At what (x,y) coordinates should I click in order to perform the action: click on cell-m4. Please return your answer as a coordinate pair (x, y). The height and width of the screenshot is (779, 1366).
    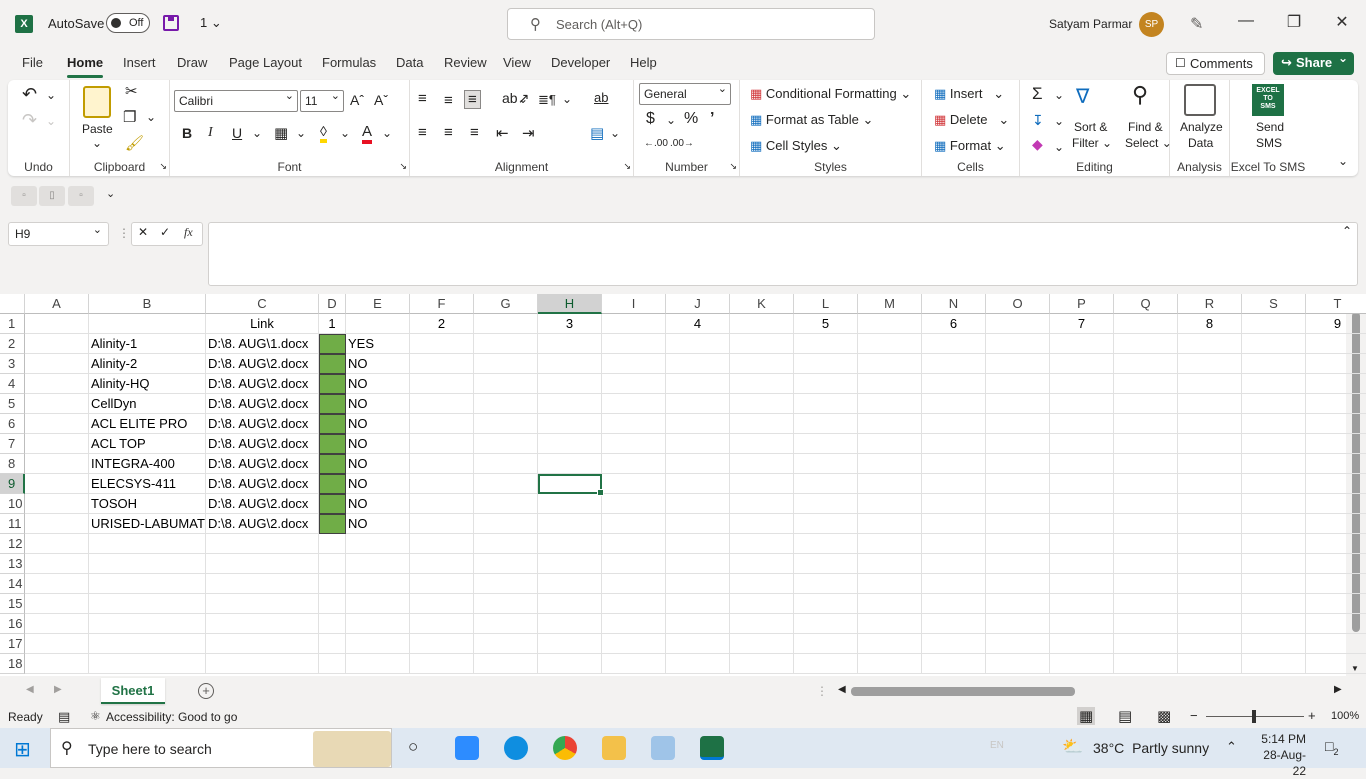
    Looking at the image, I should click on (890, 384).